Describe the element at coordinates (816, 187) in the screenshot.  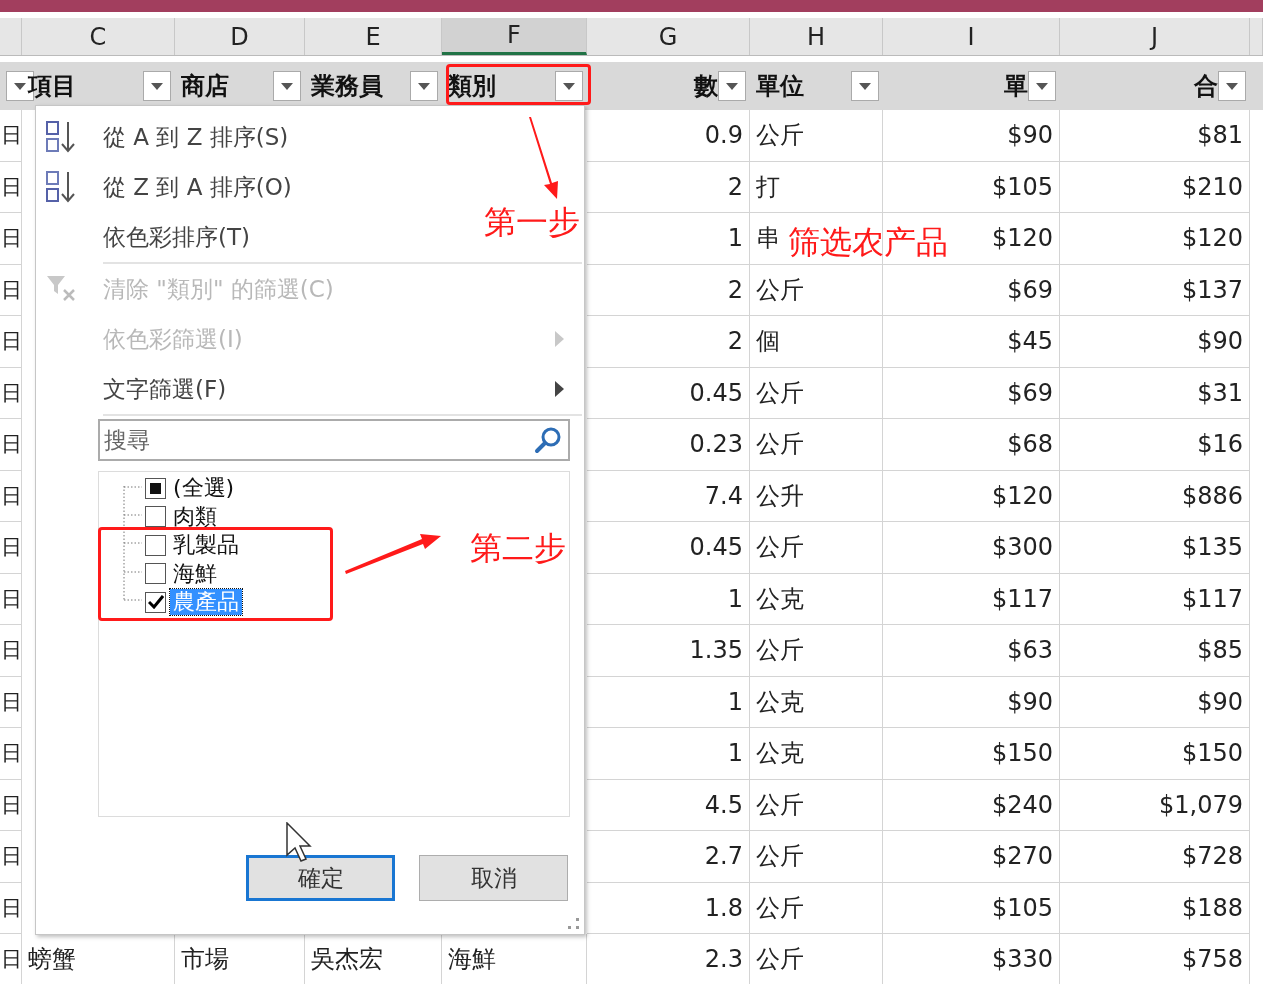
I see `table-cell: 打` at that location.